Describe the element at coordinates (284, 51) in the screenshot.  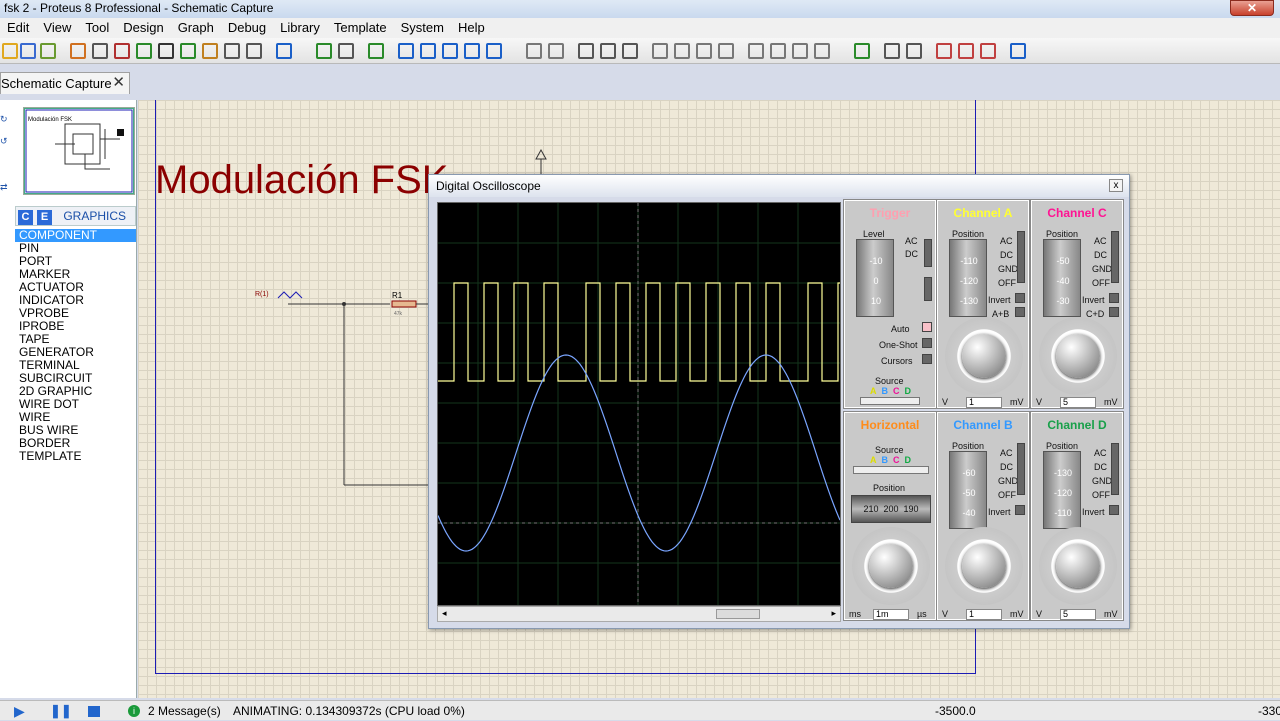
I see `help-icon` at that location.